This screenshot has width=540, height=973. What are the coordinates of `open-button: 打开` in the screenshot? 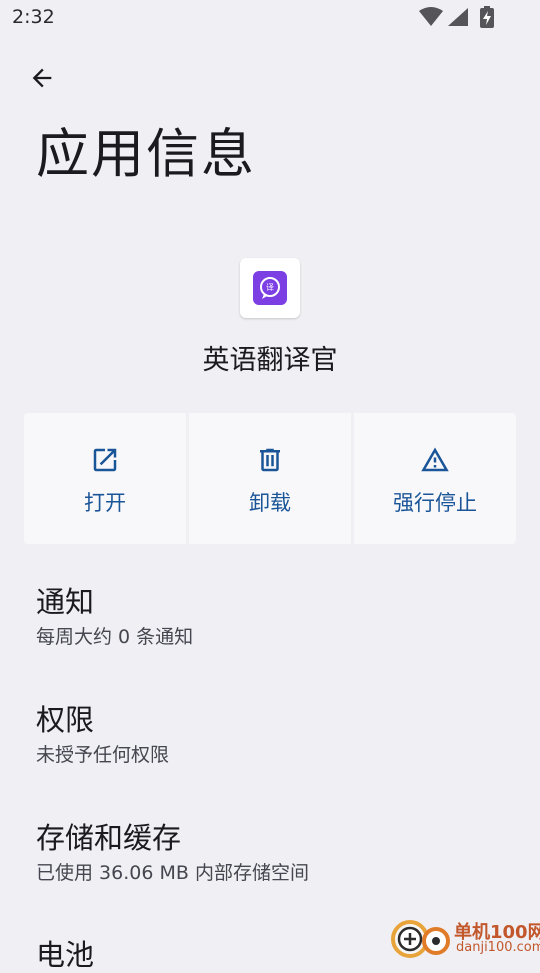 It's located at (105, 478).